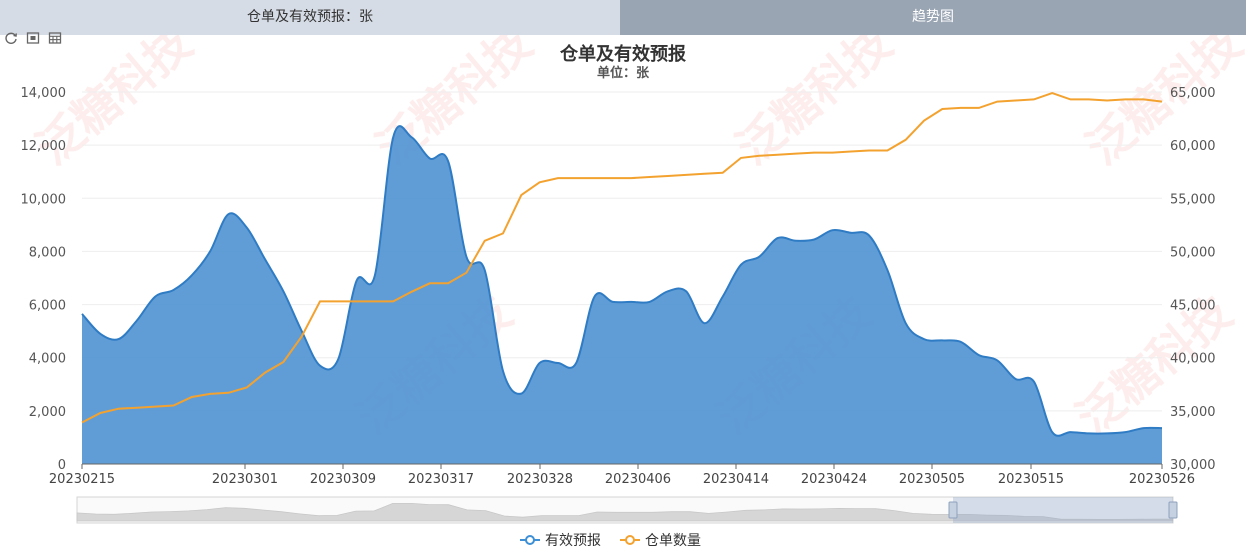 This screenshot has width=1246, height=555. I want to click on y-right-tick-label: 35,000, so click(1193, 412).